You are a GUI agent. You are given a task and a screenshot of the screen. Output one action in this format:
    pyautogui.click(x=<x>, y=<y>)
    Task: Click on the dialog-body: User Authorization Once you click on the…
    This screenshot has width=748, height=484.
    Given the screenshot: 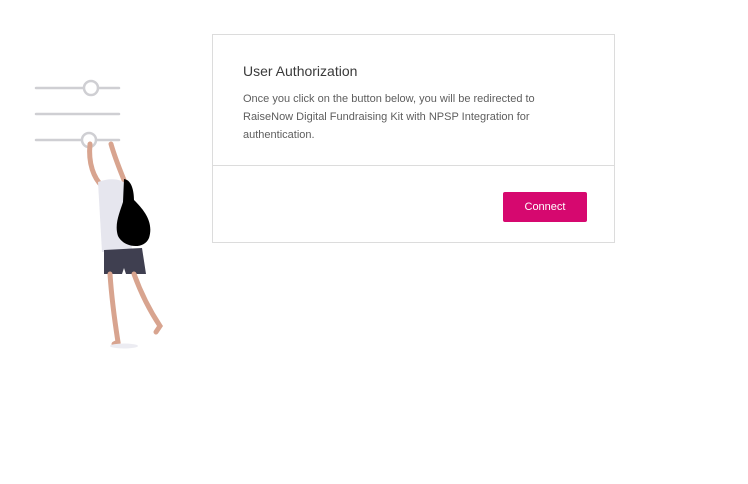 What is the action you would take?
    pyautogui.click(x=413, y=100)
    